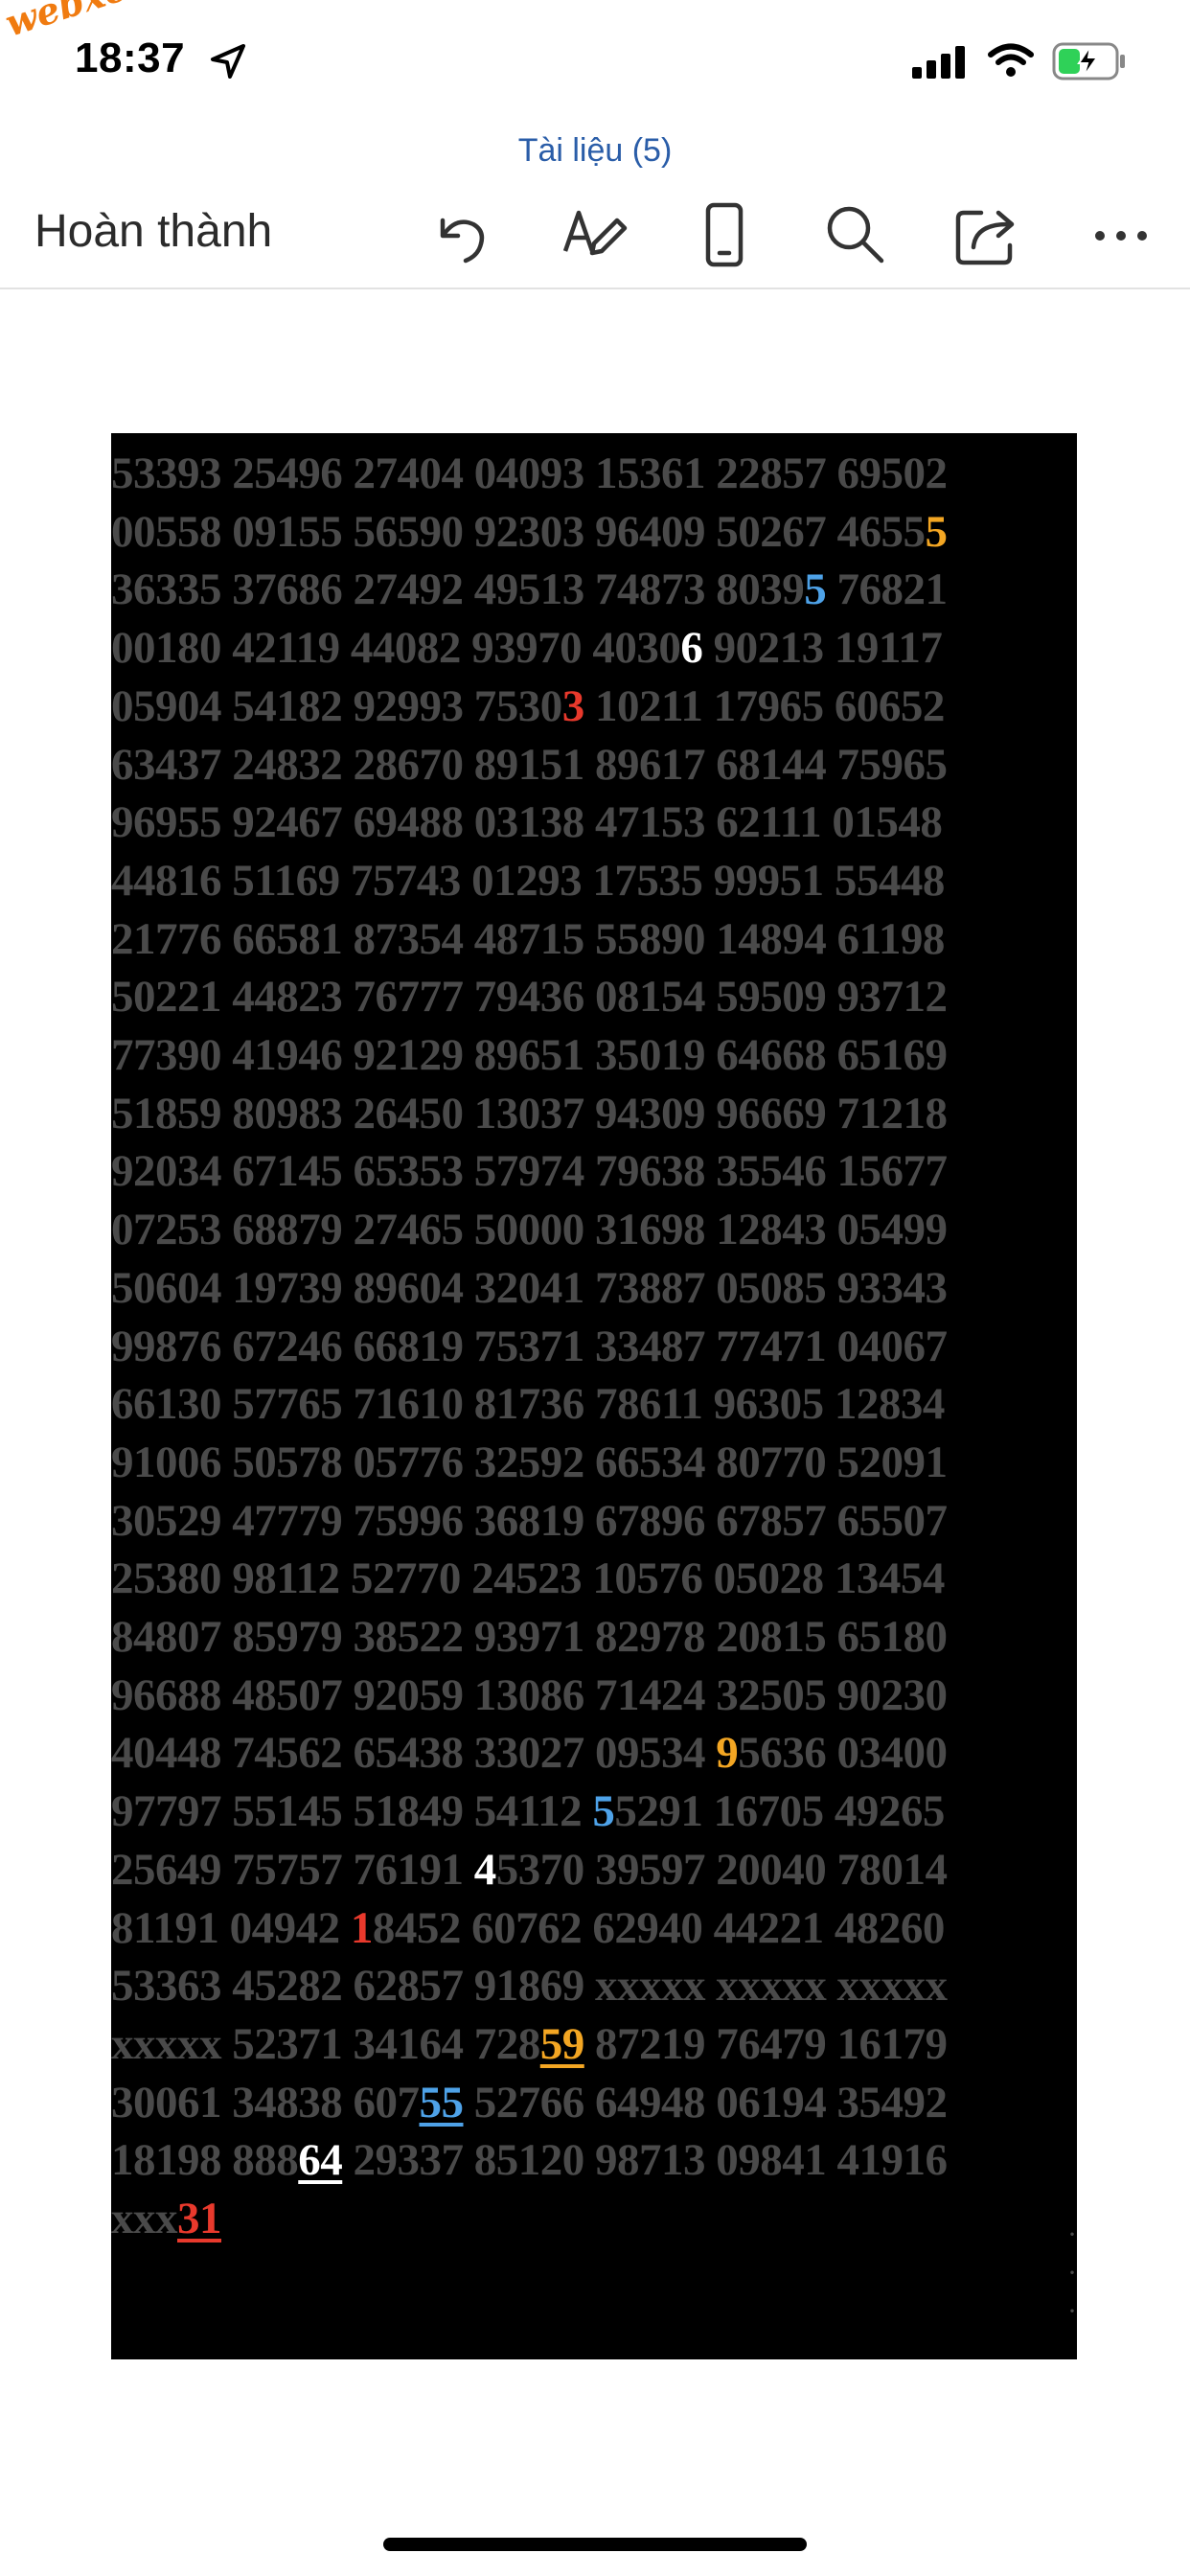 The height and width of the screenshot is (2576, 1190). What do you see at coordinates (414, 1753) in the screenshot?
I see `number-text: 40448 74562 65438 33027 09534` at bounding box center [414, 1753].